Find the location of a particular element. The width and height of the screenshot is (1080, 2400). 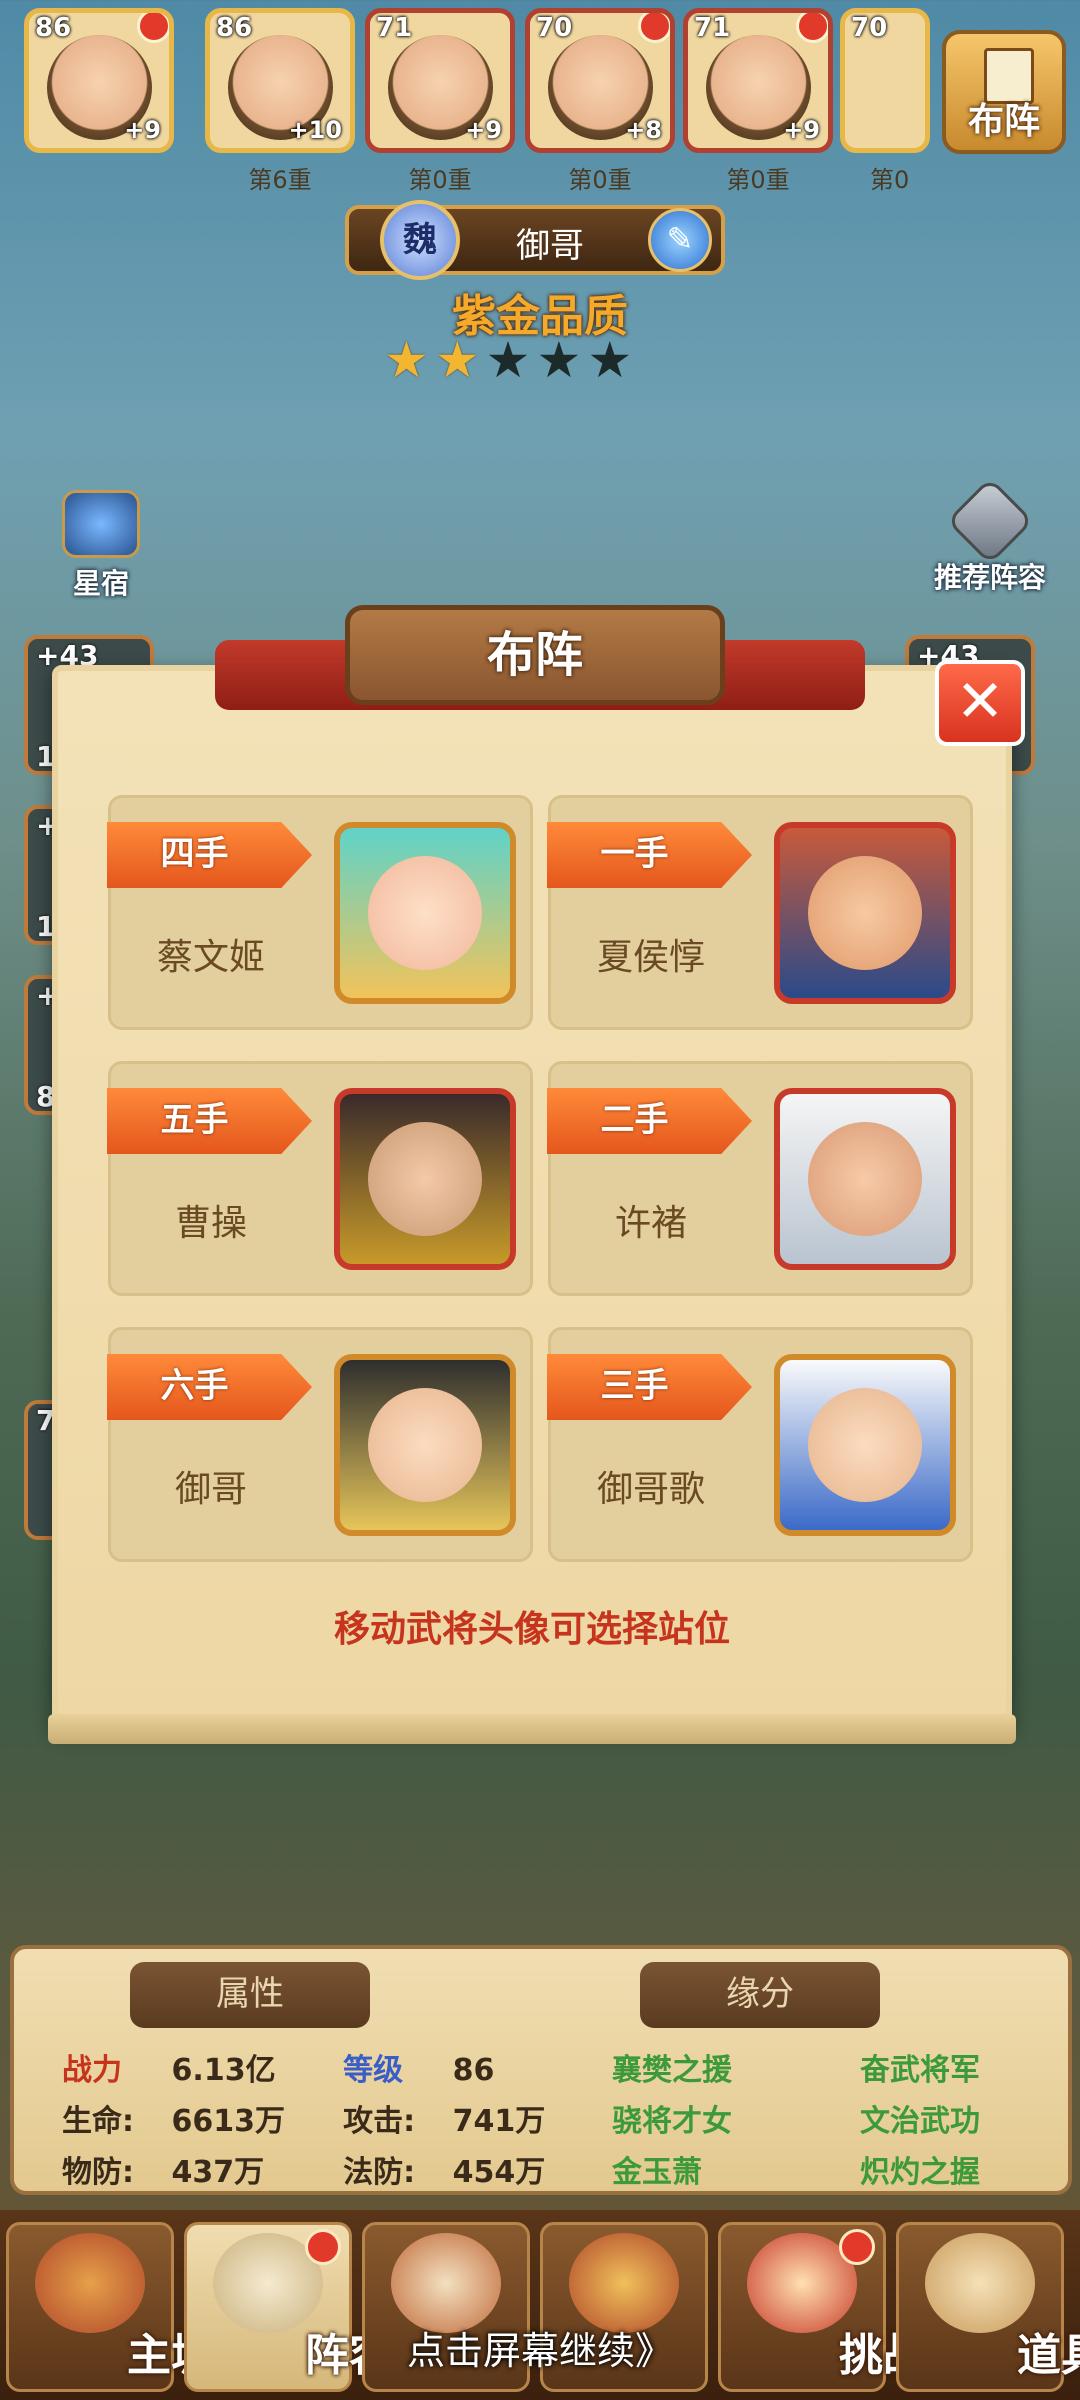

modal-title: 布阵 is located at coordinates (534, 655).